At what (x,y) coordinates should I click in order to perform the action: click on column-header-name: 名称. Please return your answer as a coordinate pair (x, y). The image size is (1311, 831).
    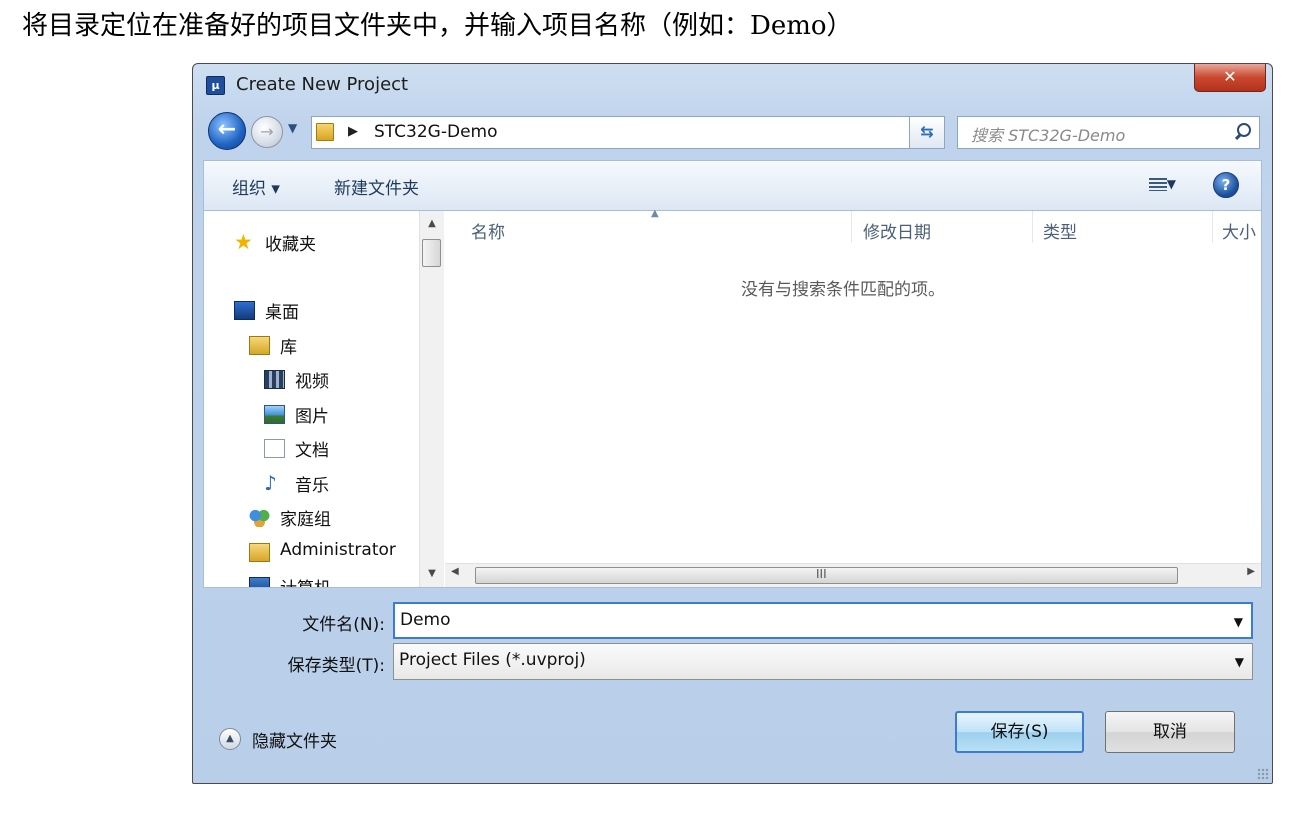
    Looking at the image, I should click on (488, 230).